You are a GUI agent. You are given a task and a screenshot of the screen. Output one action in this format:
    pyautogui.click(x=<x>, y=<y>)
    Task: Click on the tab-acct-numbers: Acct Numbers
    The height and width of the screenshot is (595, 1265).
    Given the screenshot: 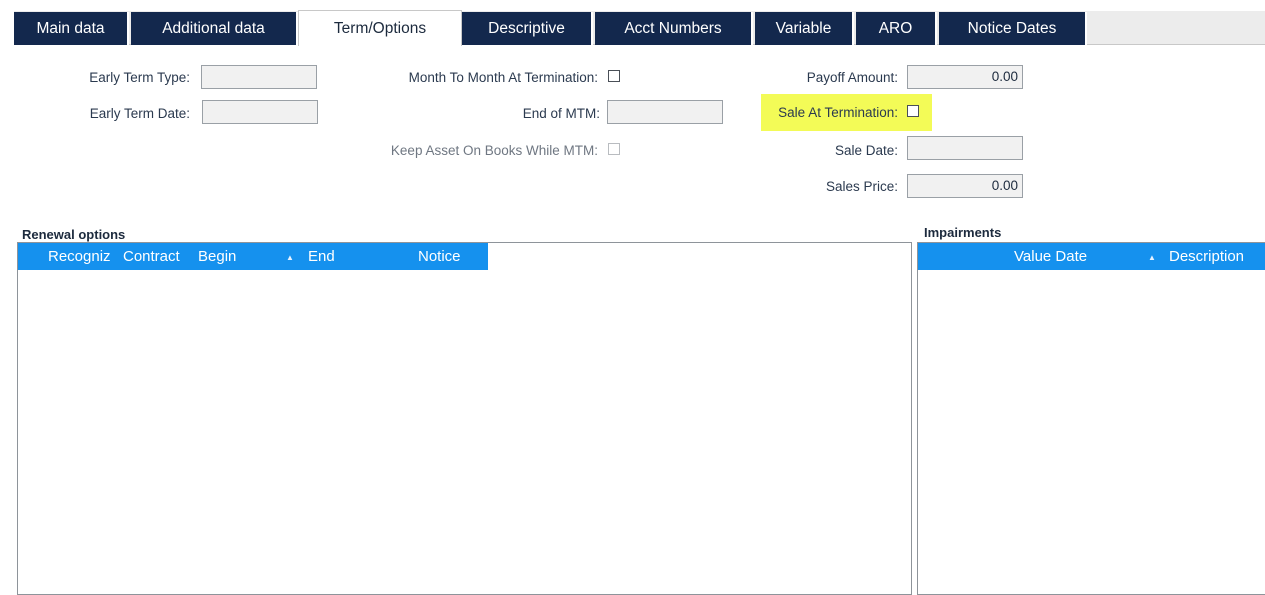 What is the action you would take?
    pyautogui.click(x=674, y=28)
    